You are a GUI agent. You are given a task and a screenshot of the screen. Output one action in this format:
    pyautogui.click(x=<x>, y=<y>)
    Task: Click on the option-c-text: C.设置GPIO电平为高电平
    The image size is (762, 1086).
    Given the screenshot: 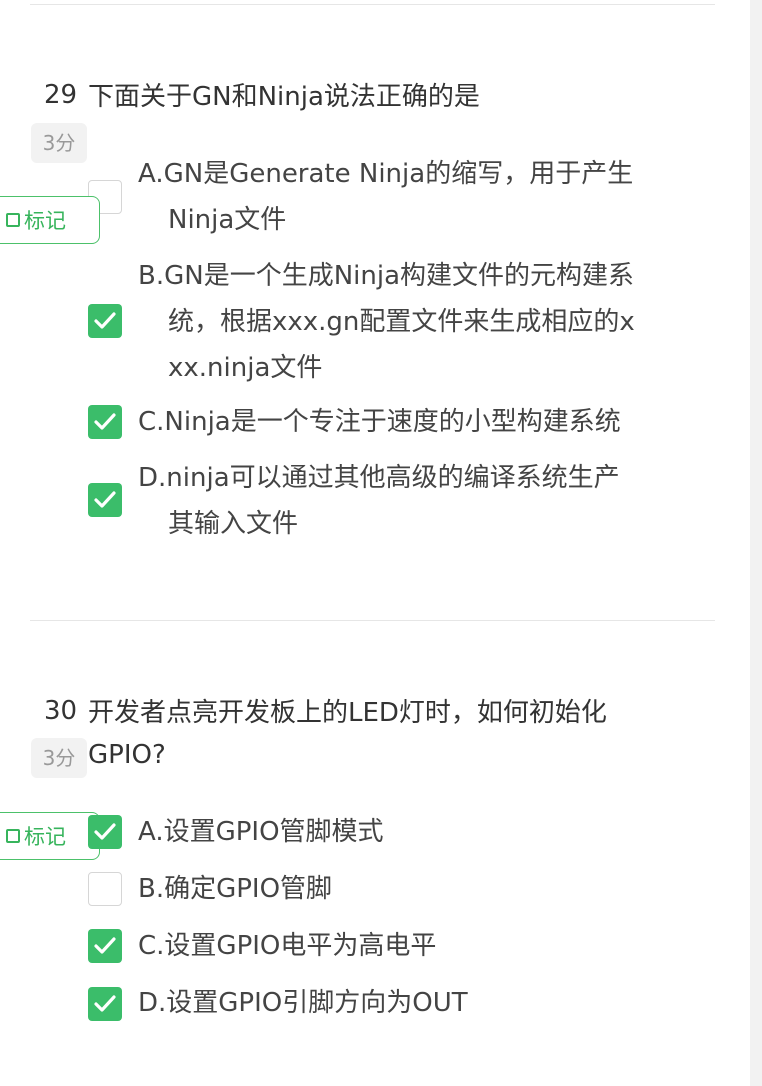 What is the action you would take?
    pyautogui.click(x=287, y=946)
    